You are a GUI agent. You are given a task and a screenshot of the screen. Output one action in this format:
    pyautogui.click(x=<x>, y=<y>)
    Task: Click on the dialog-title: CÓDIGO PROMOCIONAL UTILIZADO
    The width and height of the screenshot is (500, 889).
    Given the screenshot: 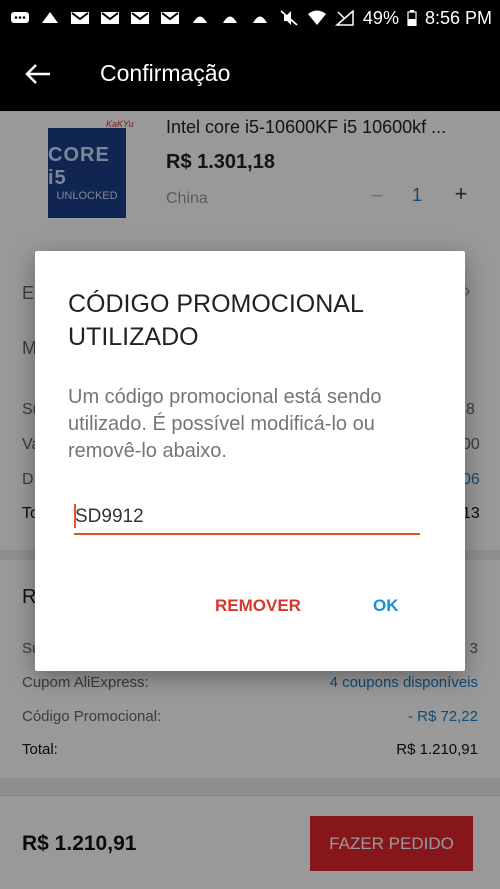 What is the action you would take?
    pyautogui.click(x=215, y=320)
    